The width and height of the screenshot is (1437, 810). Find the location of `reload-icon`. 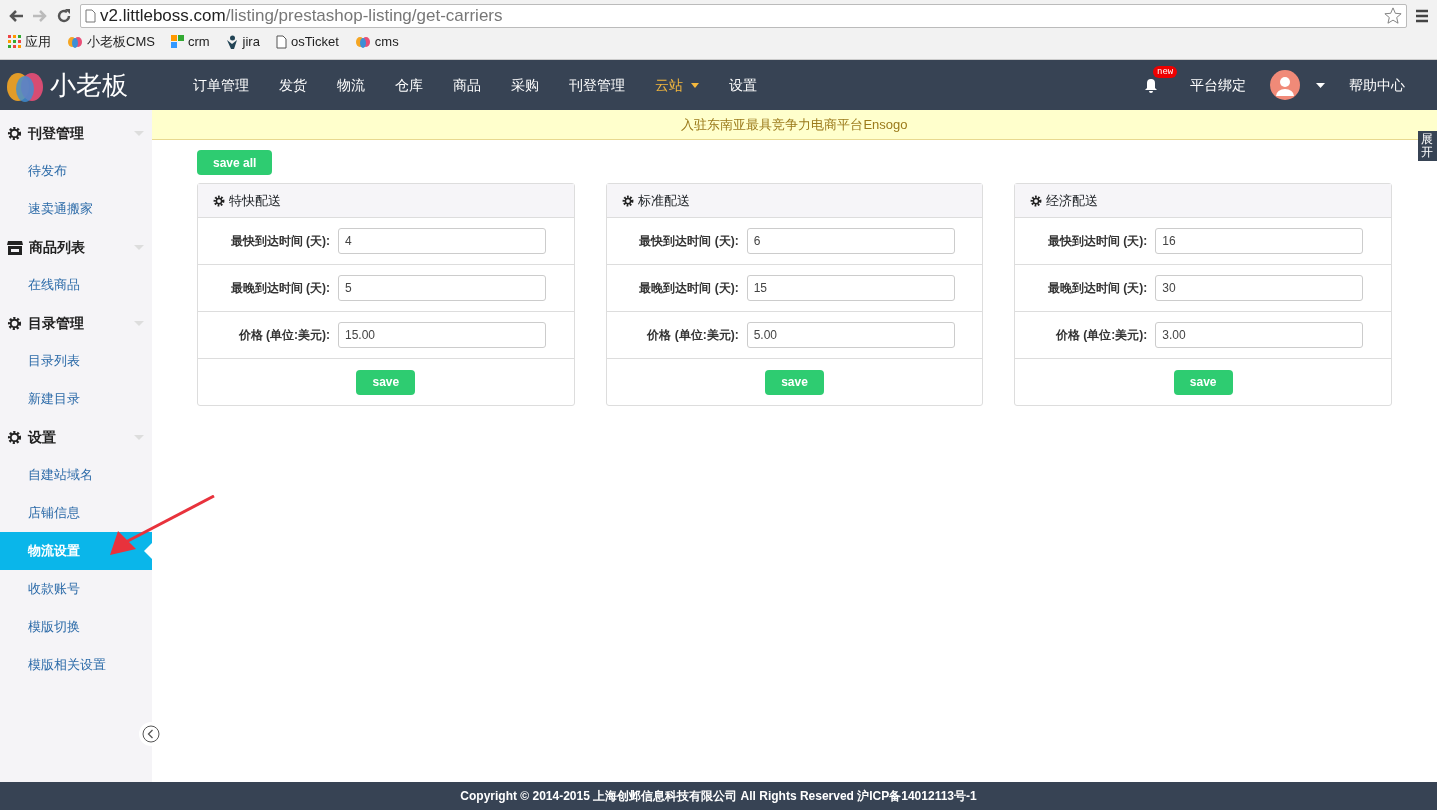

reload-icon is located at coordinates (64, 16).